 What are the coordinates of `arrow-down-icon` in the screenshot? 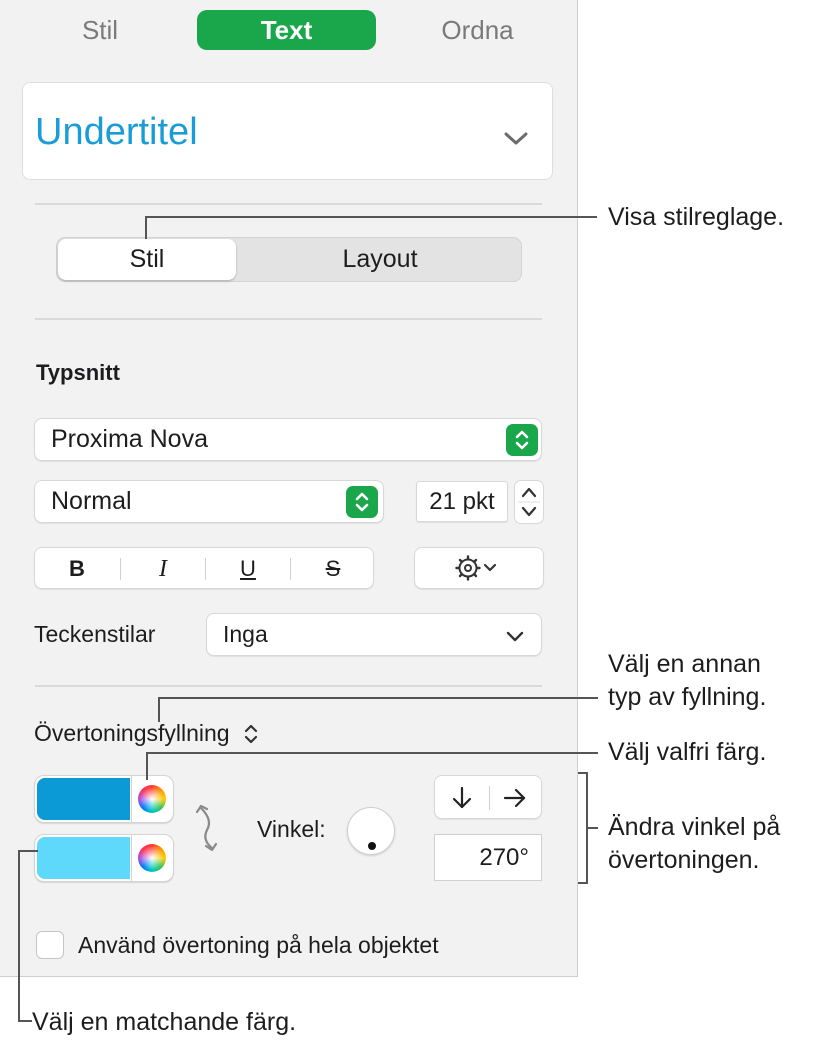 It's located at (462, 798).